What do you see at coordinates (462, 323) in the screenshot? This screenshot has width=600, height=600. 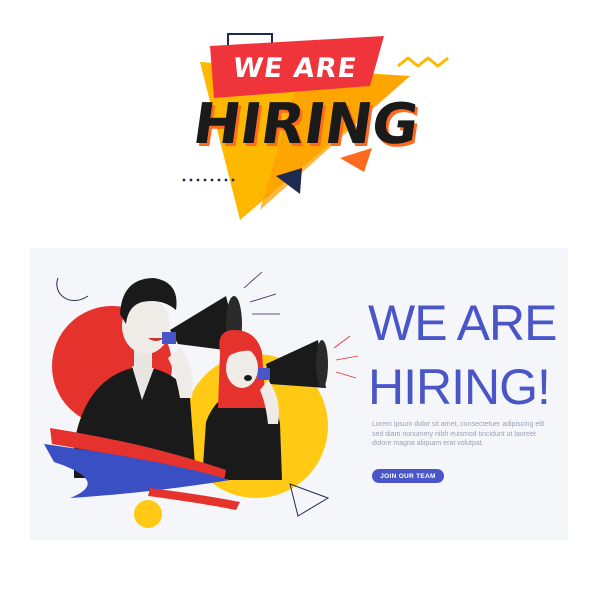 I see `headline-line1: WE ARE` at bounding box center [462, 323].